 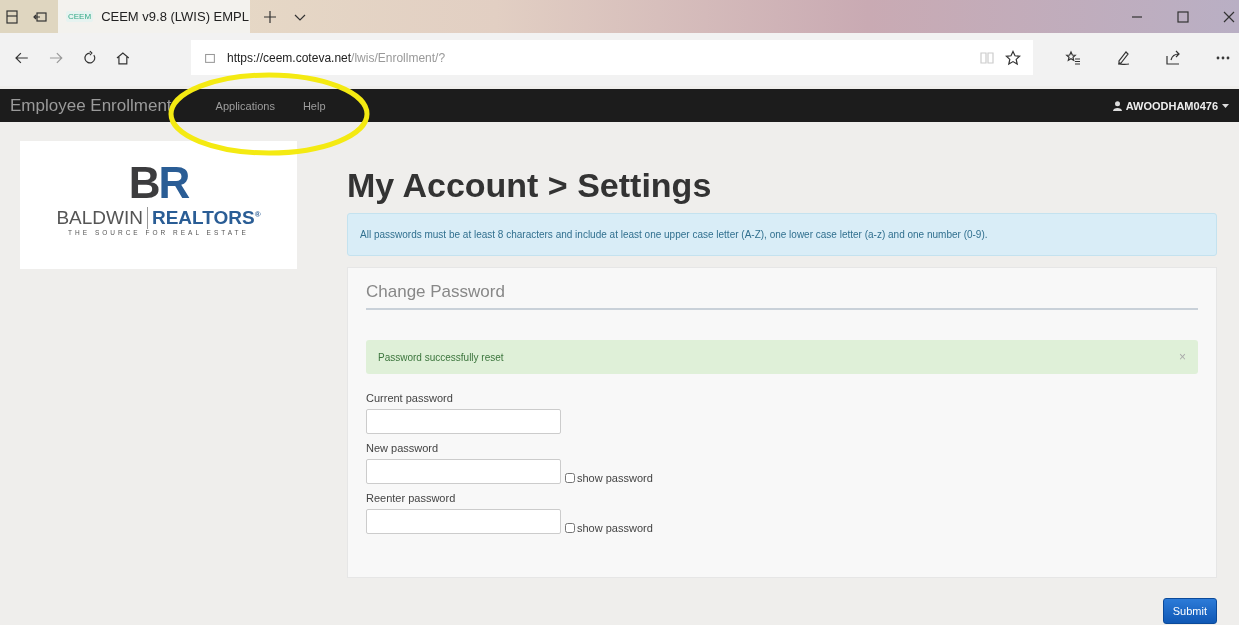 I want to click on maximize-icon, so click(x=1183, y=16).